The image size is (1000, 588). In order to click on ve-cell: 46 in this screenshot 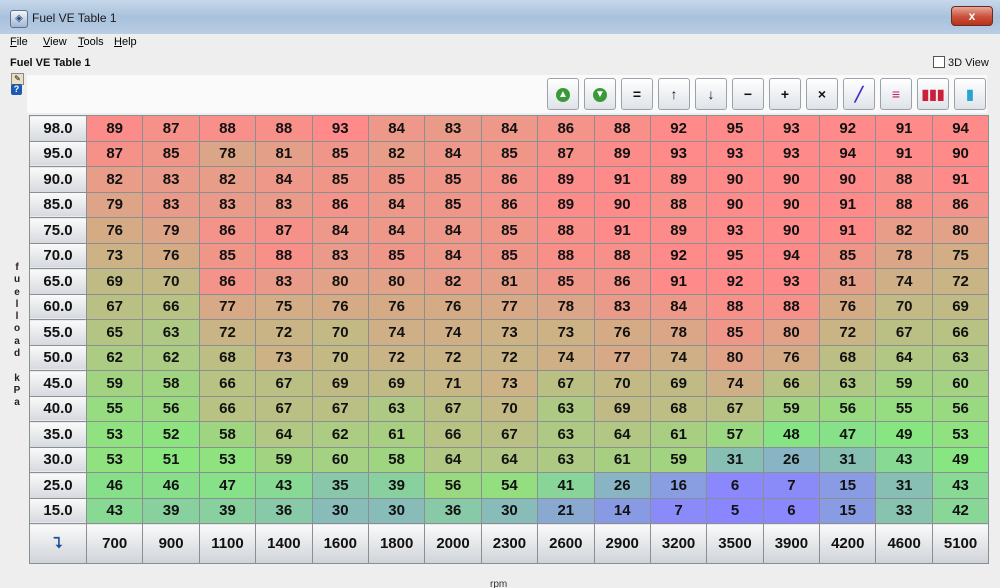, I will do `click(114, 485)`.